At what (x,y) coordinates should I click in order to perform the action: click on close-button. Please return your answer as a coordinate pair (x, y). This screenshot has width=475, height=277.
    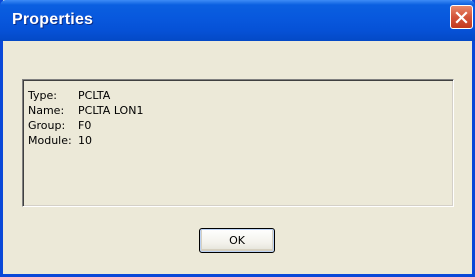
    Looking at the image, I should click on (461, 17).